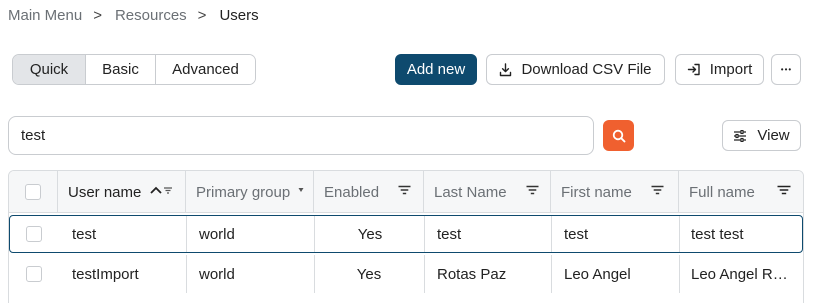  I want to click on search-button, so click(618, 135).